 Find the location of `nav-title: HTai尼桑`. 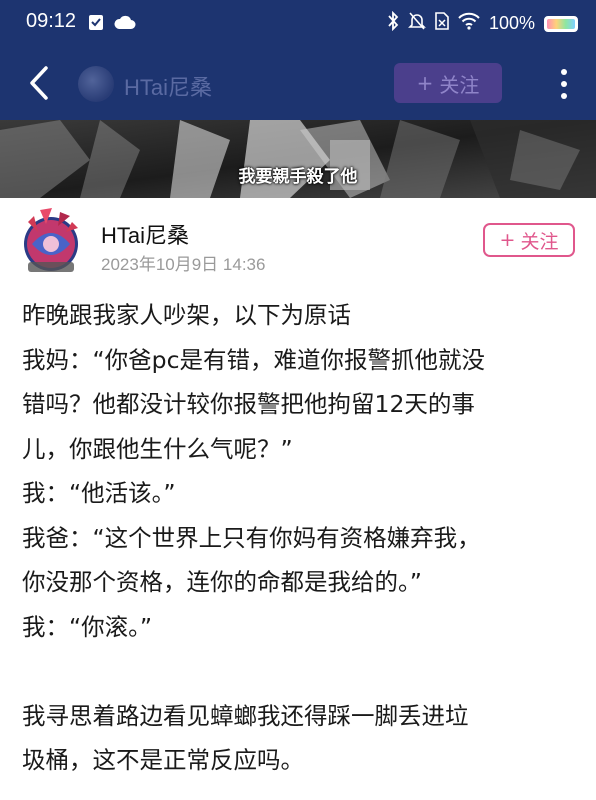

nav-title: HTai尼桑 is located at coordinates (168, 87).